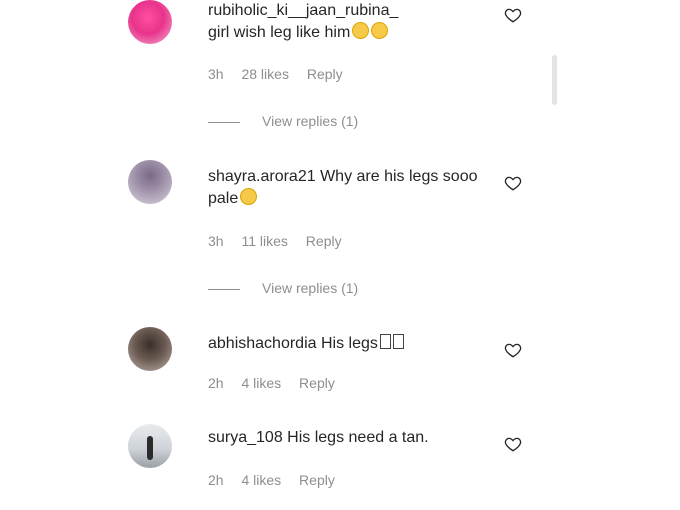  Describe the element at coordinates (554, 80) in the screenshot. I see `scrollbar-thumb` at that location.